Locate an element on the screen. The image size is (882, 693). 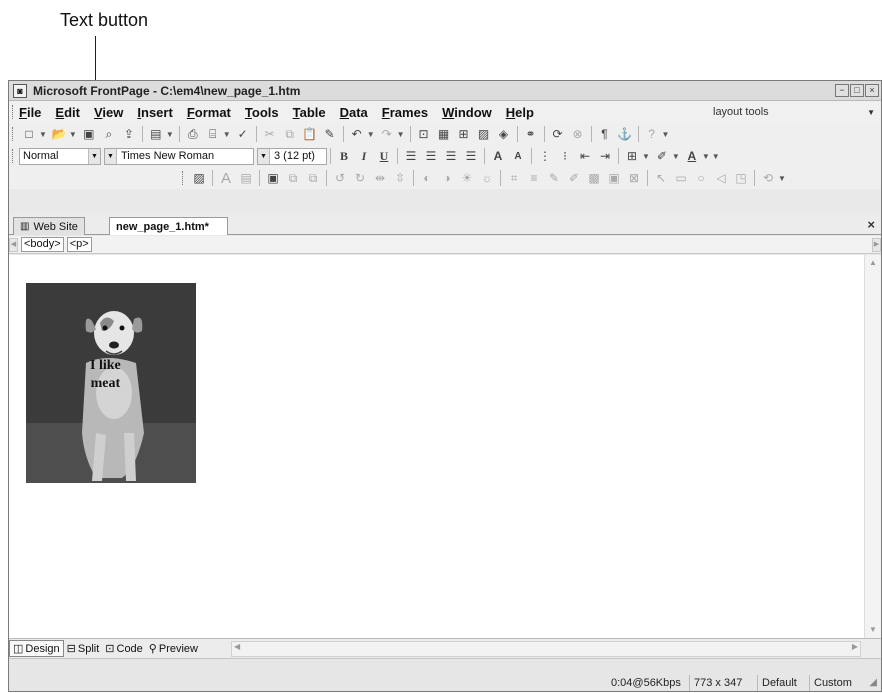
menu-format: Format is located at coordinates (209, 112).